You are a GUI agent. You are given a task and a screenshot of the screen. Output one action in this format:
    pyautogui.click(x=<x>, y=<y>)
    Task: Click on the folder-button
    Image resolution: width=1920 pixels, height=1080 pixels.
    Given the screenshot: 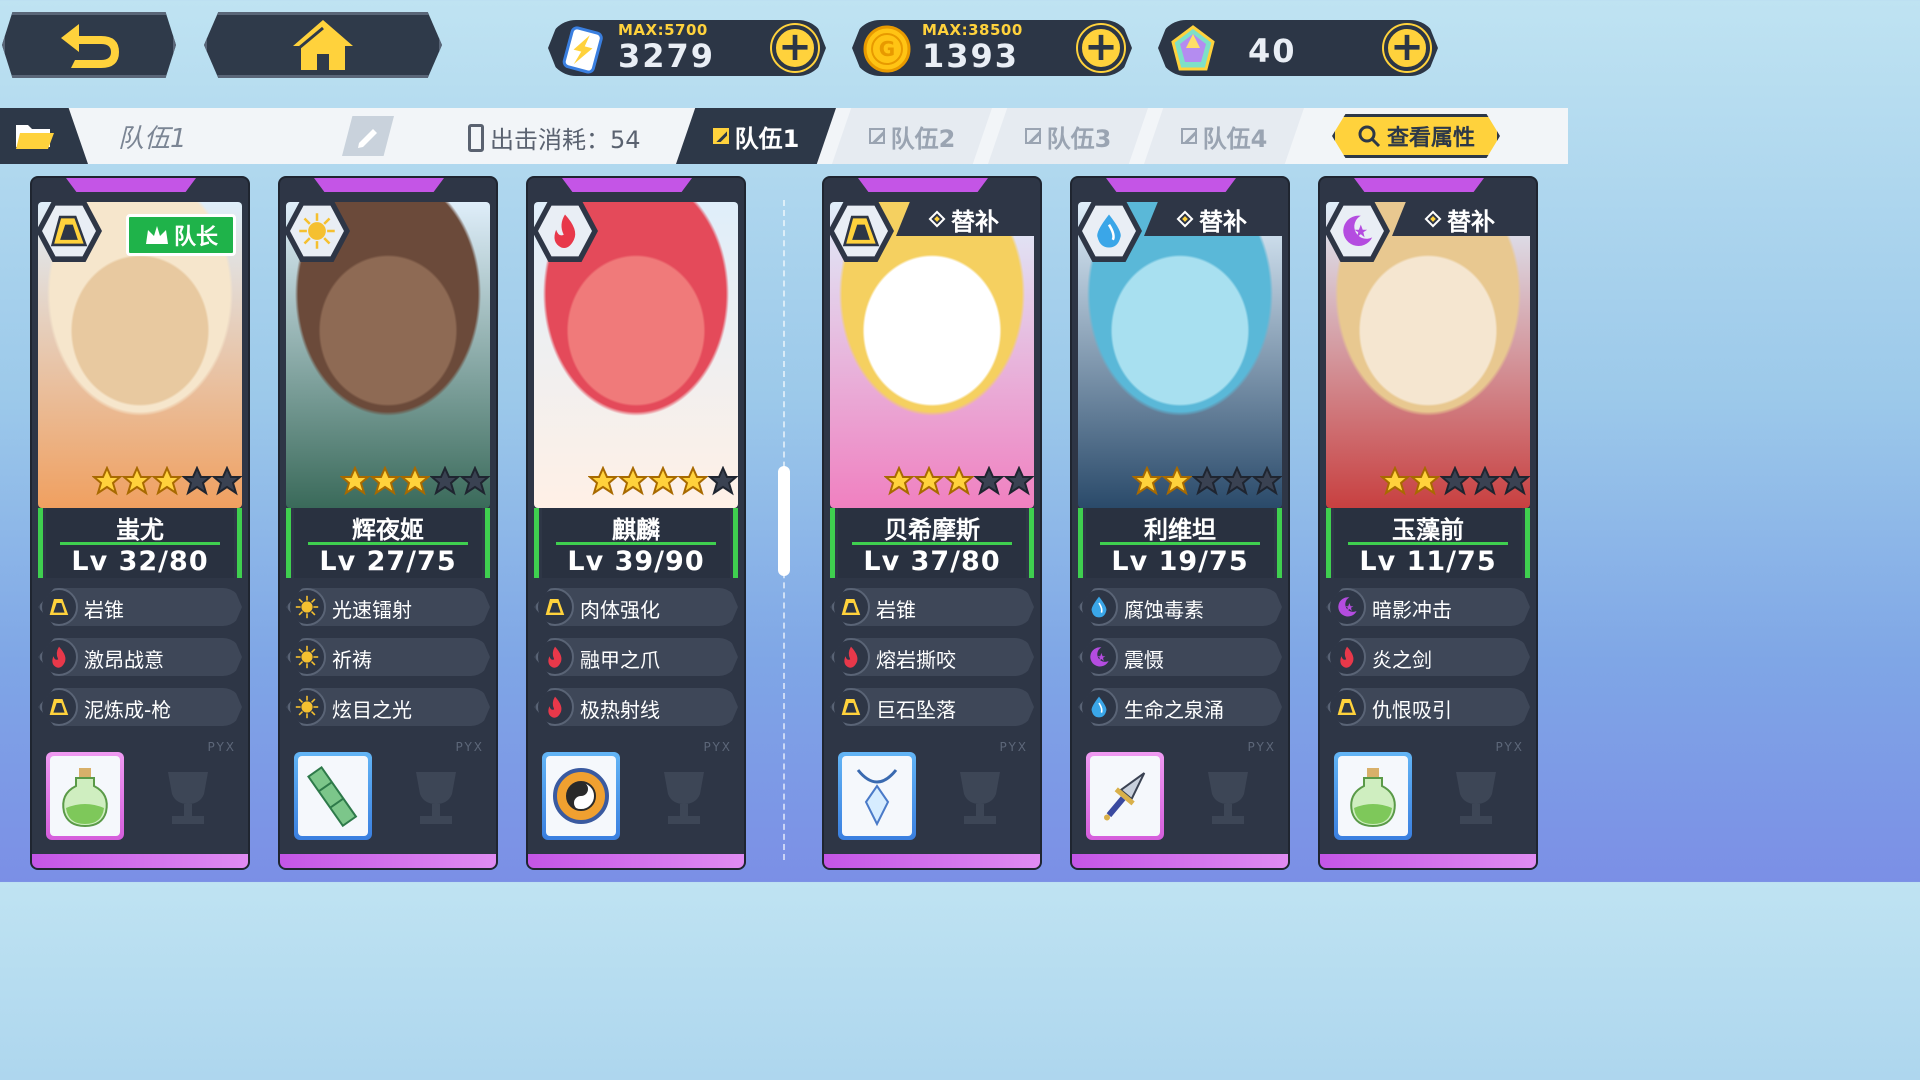 What is the action you would take?
    pyautogui.click(x=44, y=136)
    